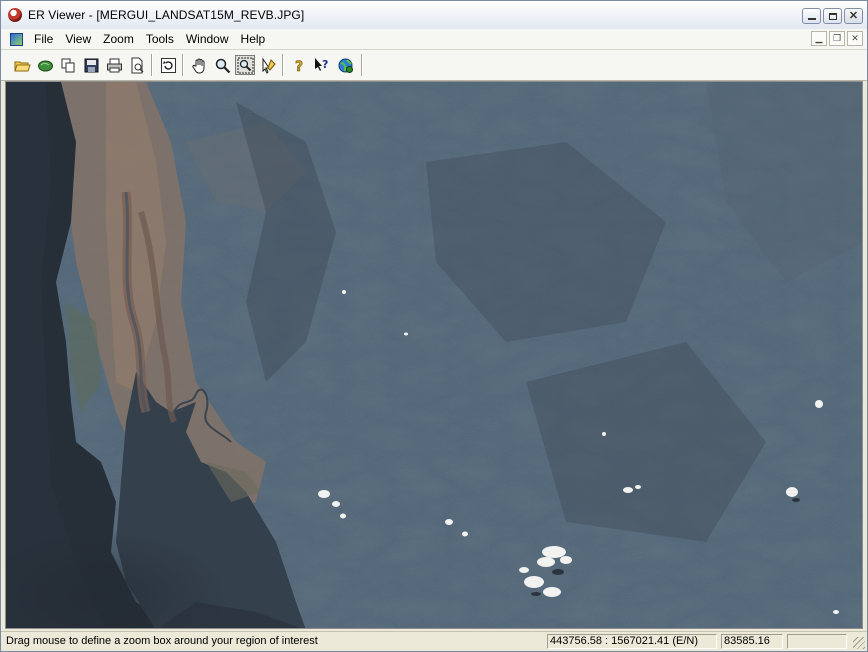 The width and height of the screenshot is (868, 652). What do you see at coordinates (16, 39) in the screenshot?
I see `document-icon` at bounding box center [16, 39].